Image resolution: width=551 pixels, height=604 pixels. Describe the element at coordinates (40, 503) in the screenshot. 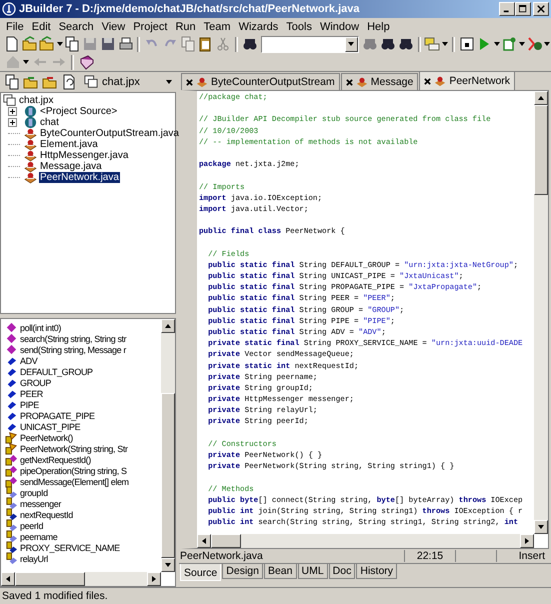

I see `structure-item: messenger` at that location.